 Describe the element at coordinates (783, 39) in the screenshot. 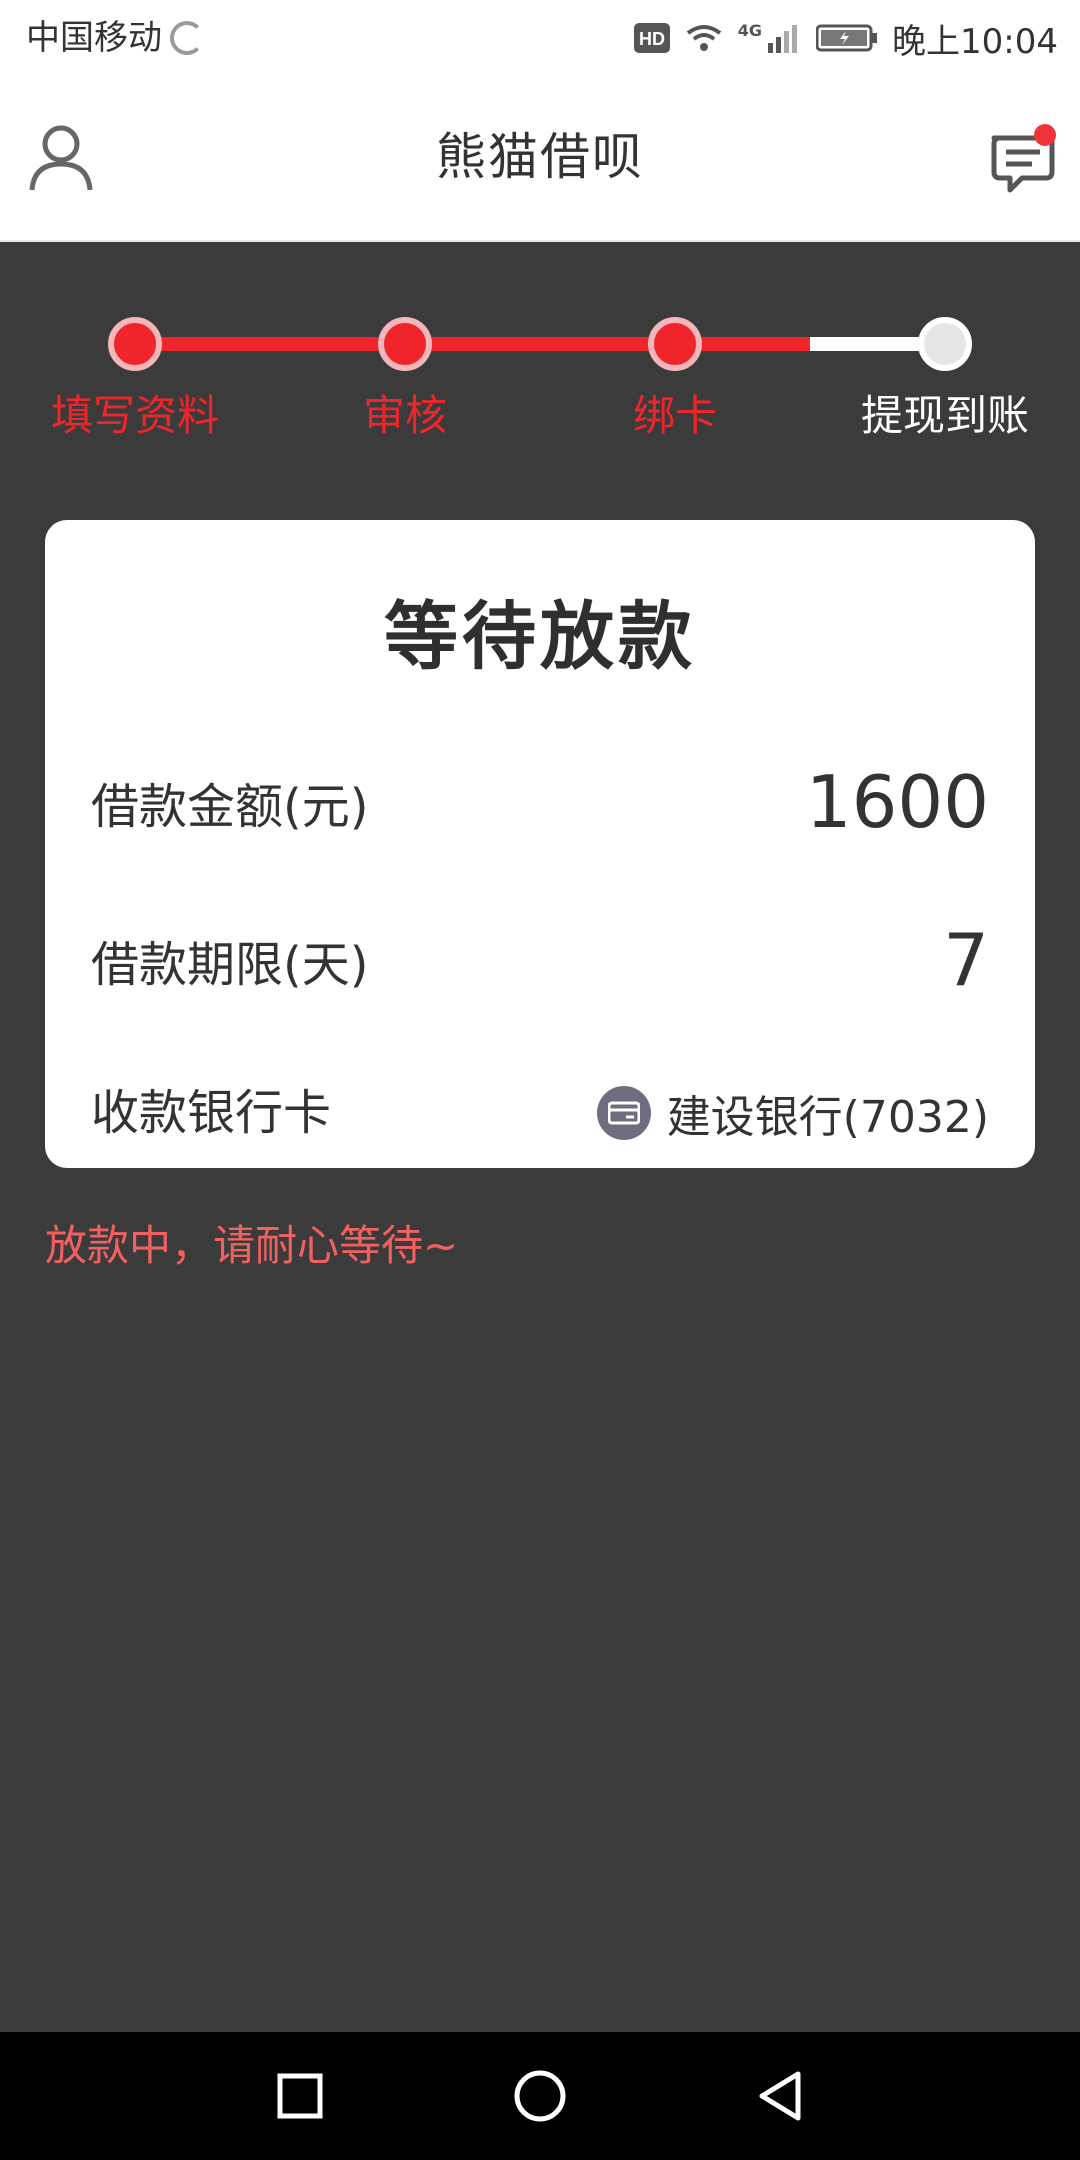

I see `signal-icon` at that location.